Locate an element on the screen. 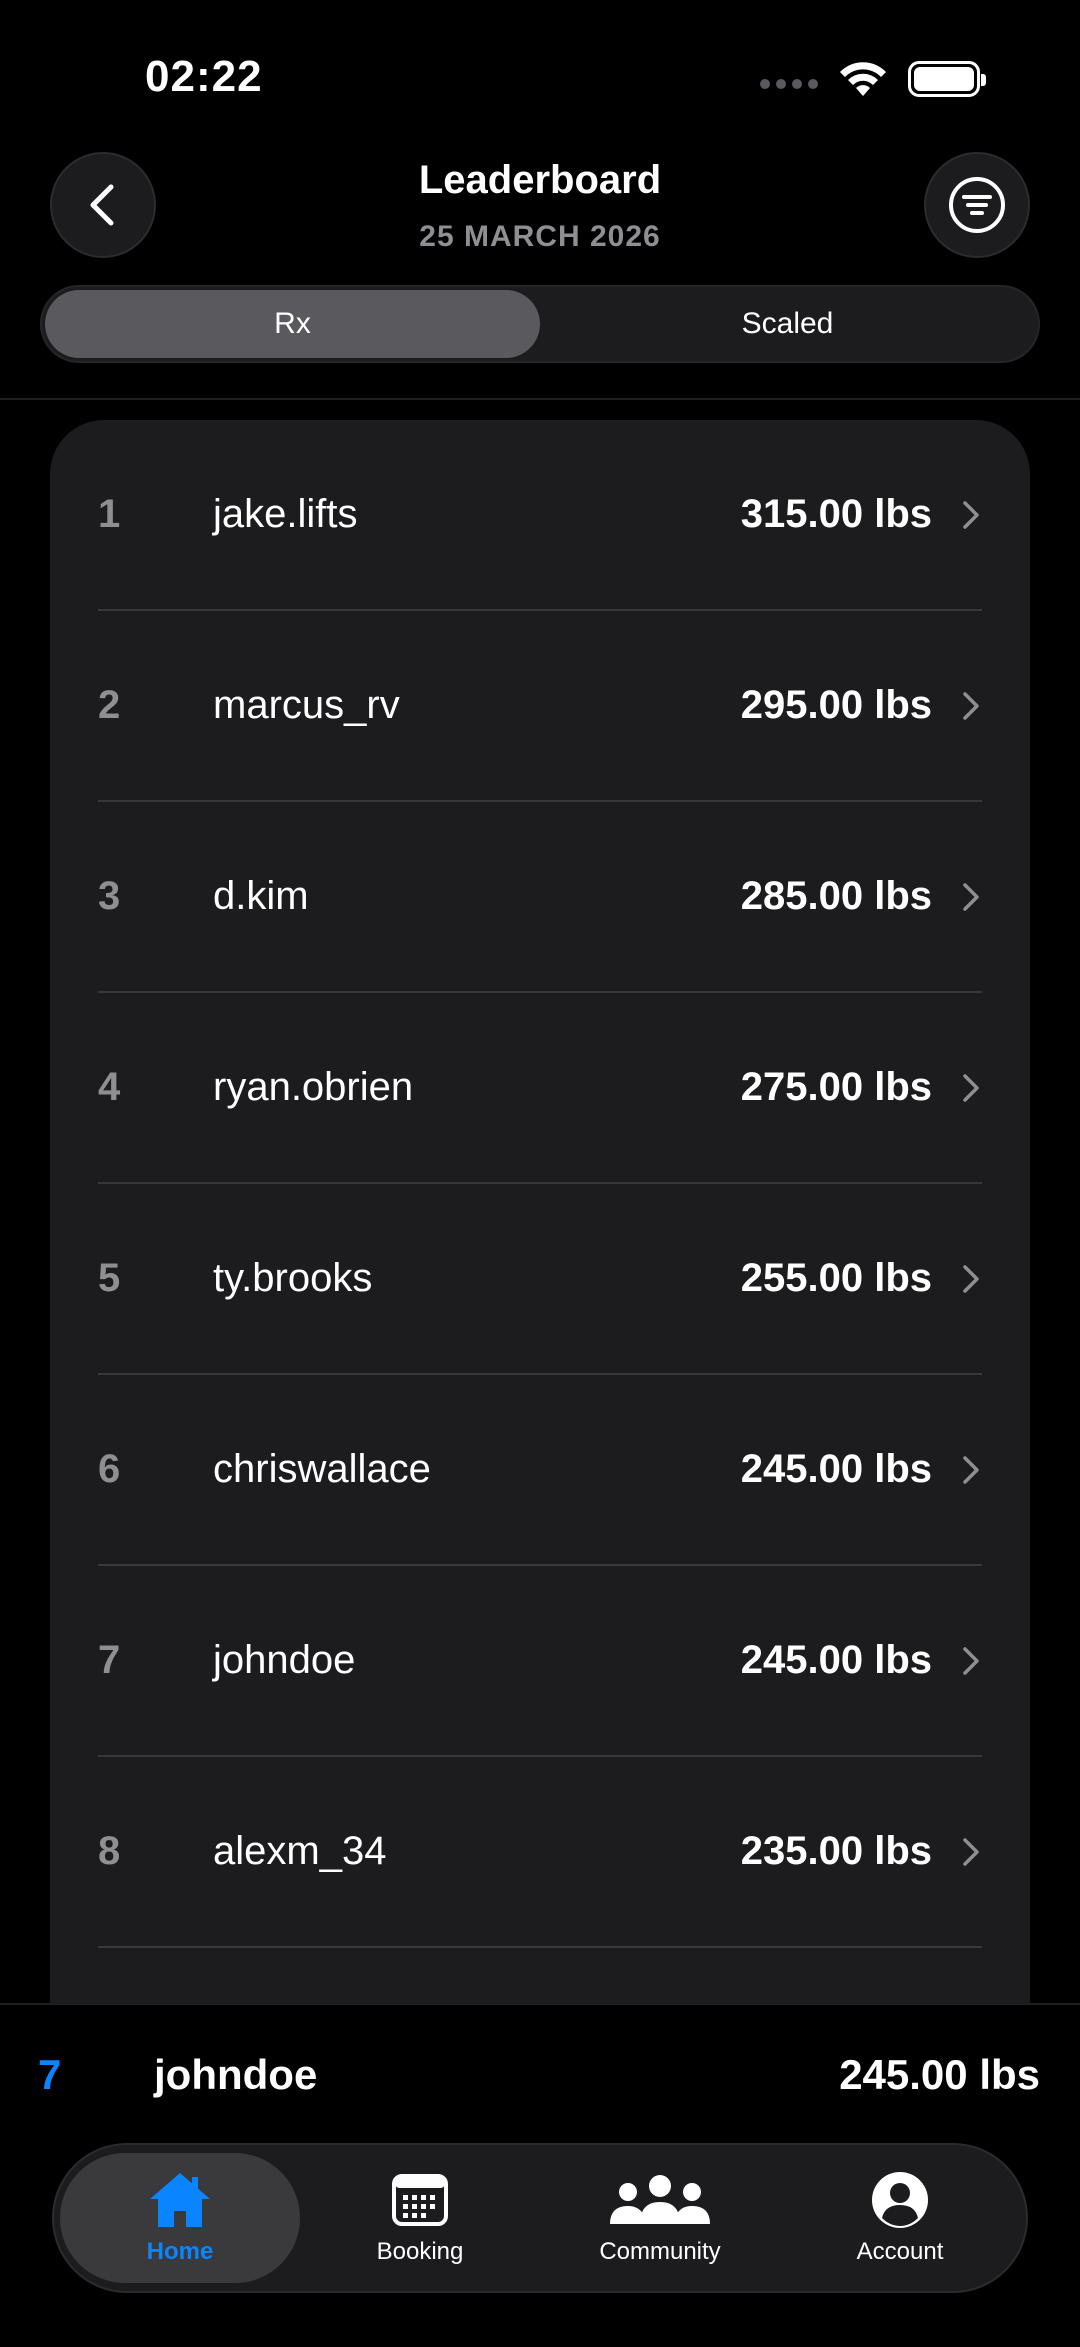 This screenshot has width=1080, height=2347. cellular-signal-icon is located at coordinates (789, 84).